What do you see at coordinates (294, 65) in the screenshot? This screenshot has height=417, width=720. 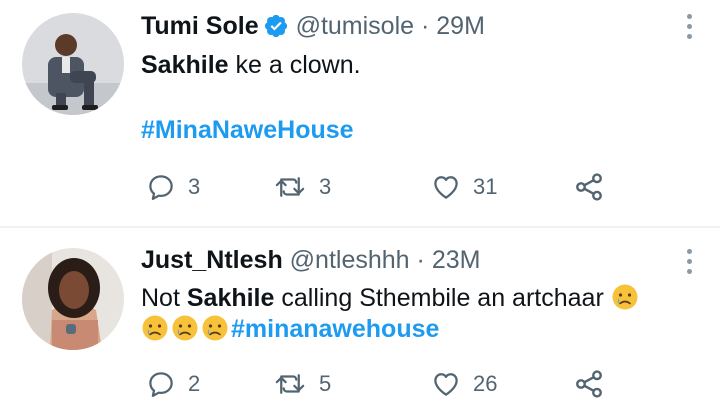 I see `text-rest: ke a clown.` at bounding box center [294, 65].